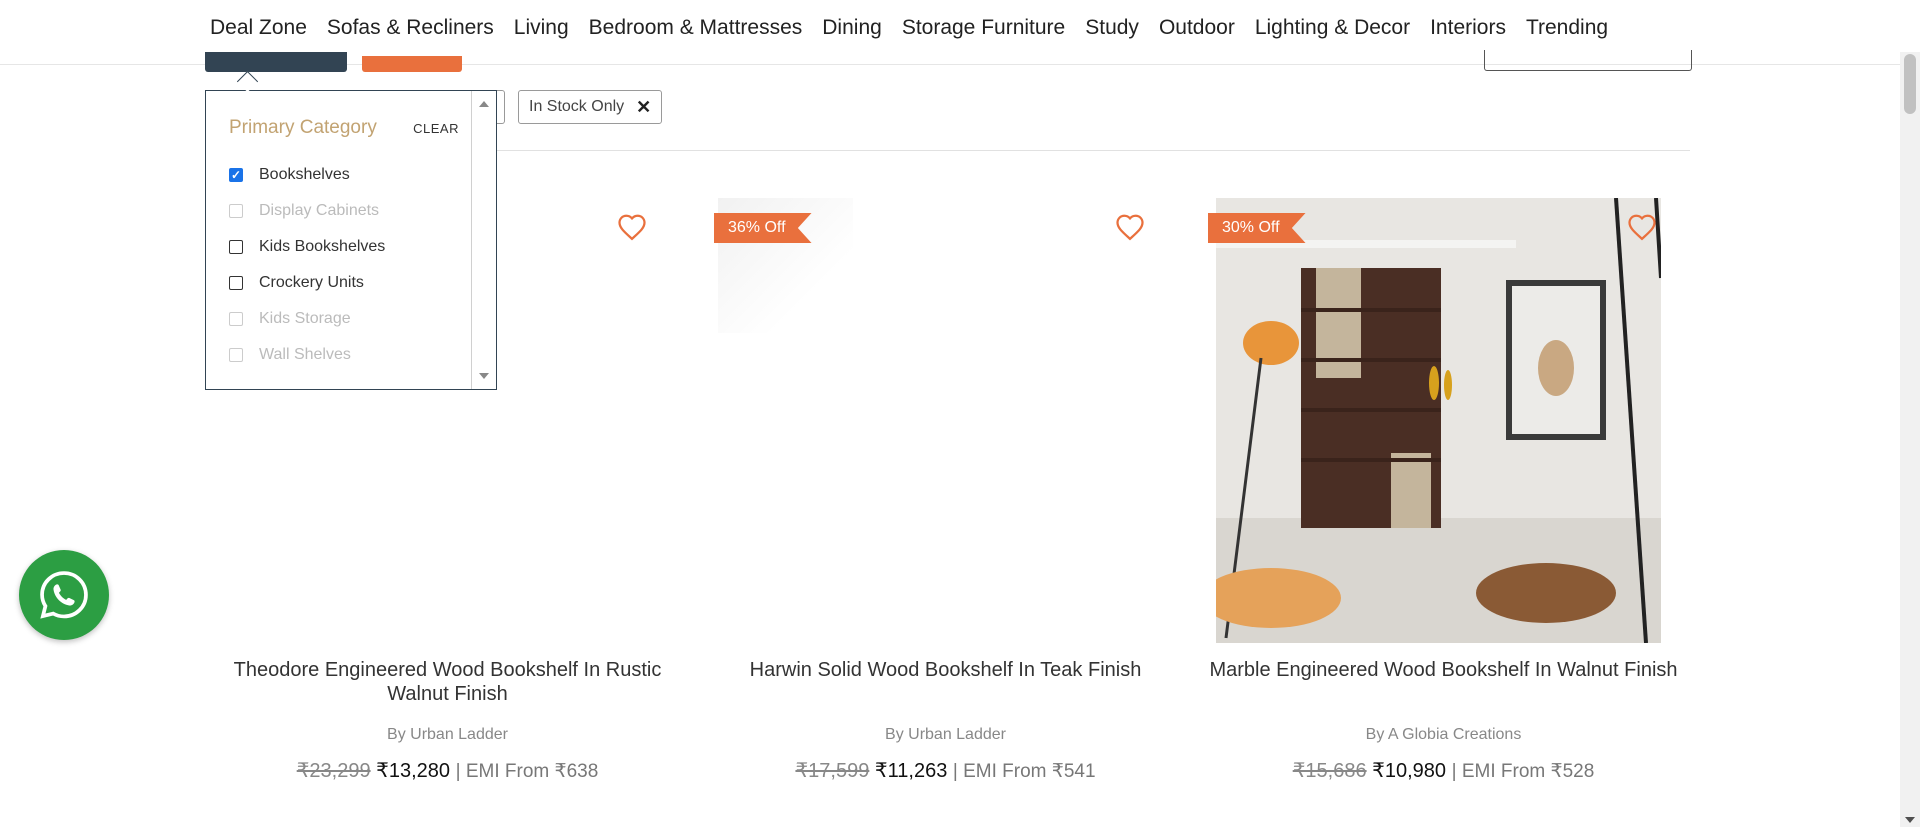 Image resolution: width=1920 pixels, height=827 pixels. Describe the element at coordinates (236, 175) in the screenshot. I see `checkbox-checked-icon: ✓` at that location.